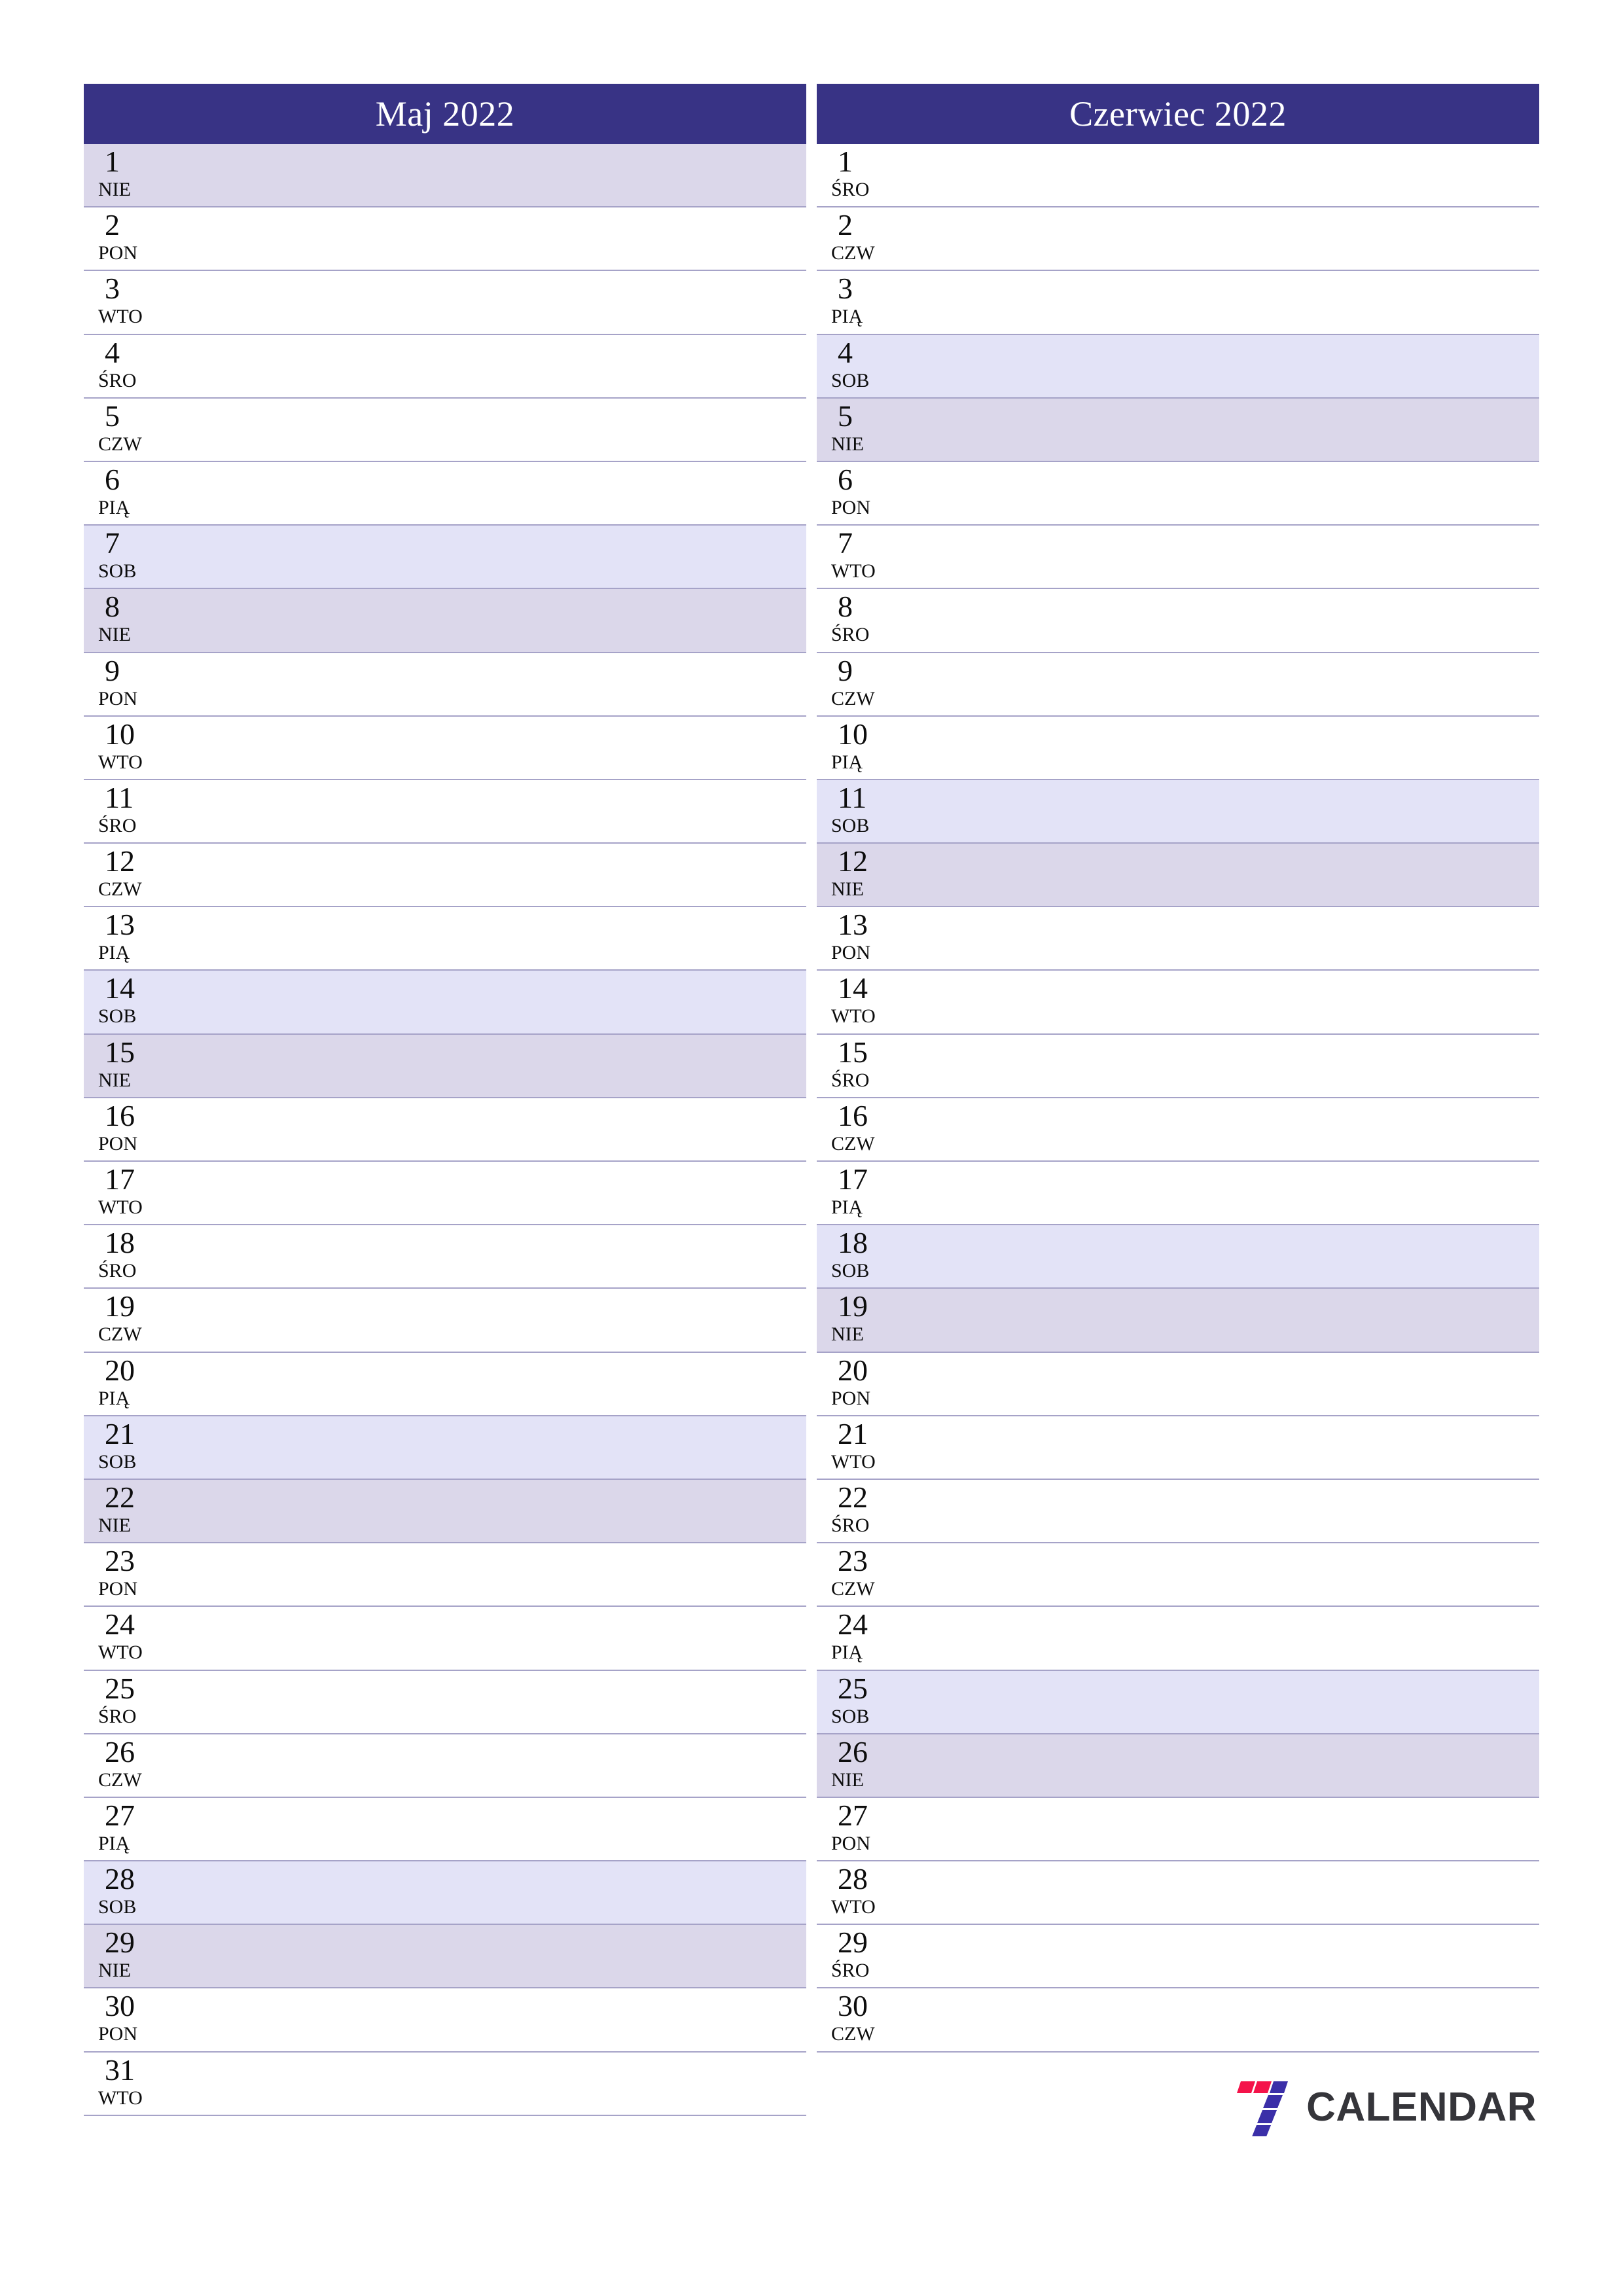 The width and height of the screenshot is (1623, 2296). I want to click on day-row: 25 SOB, so click(1178, 1702).